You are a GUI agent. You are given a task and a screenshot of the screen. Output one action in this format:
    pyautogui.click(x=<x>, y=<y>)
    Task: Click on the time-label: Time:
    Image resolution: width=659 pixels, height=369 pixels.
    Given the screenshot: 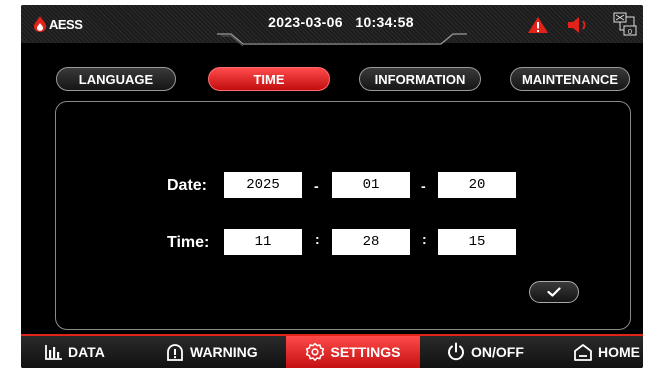 What is the action you would take?
    pyautogui.click(x=188, y=242)
    